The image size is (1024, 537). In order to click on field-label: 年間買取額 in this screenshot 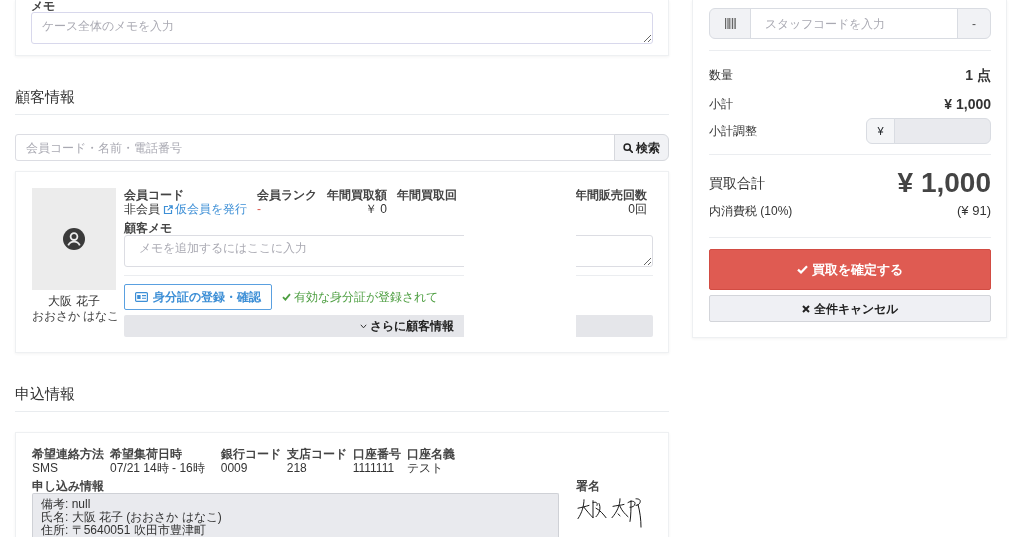, I will do `click(357, 195)`.